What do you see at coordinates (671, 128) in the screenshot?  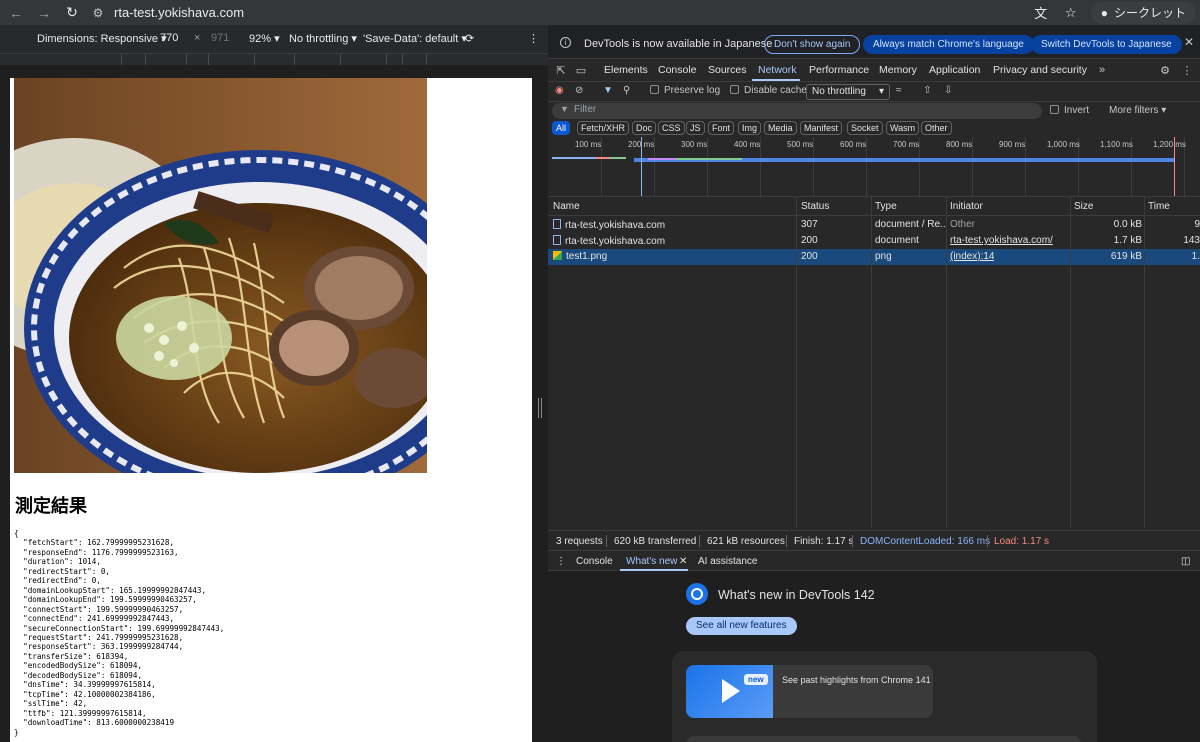 I see `type-filter-css: CSS` at bounding box center [671, 128].